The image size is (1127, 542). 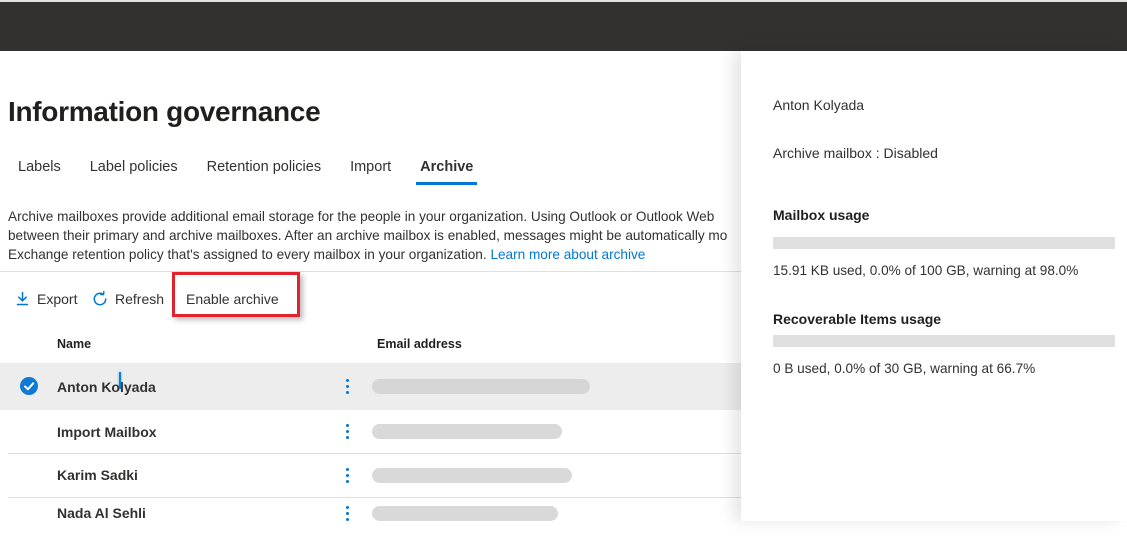 I want to click on page-title: Information governance, so click(x=164, y=111).